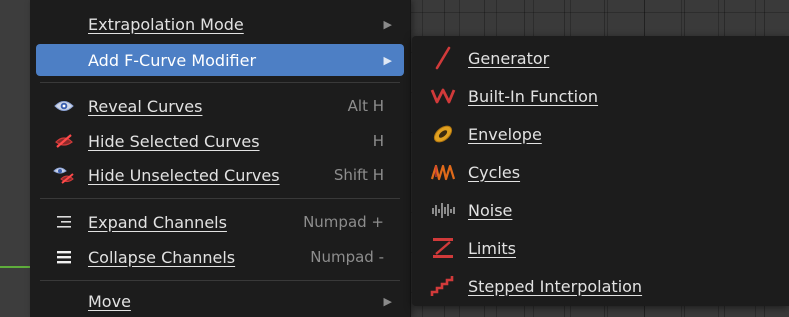  What do you see at coordinates (509, 58) in the screenshot?
I see `submenu-item-label: Generator` at bounding box center [509, 58].